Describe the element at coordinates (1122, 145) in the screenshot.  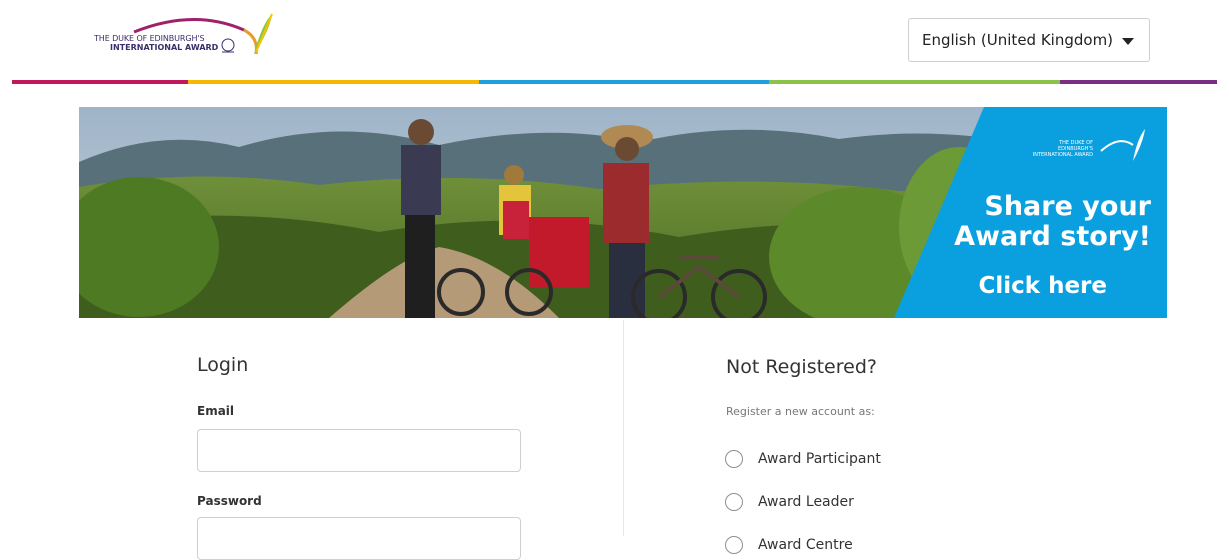
I see `award-bird-logo-icon` at that location.